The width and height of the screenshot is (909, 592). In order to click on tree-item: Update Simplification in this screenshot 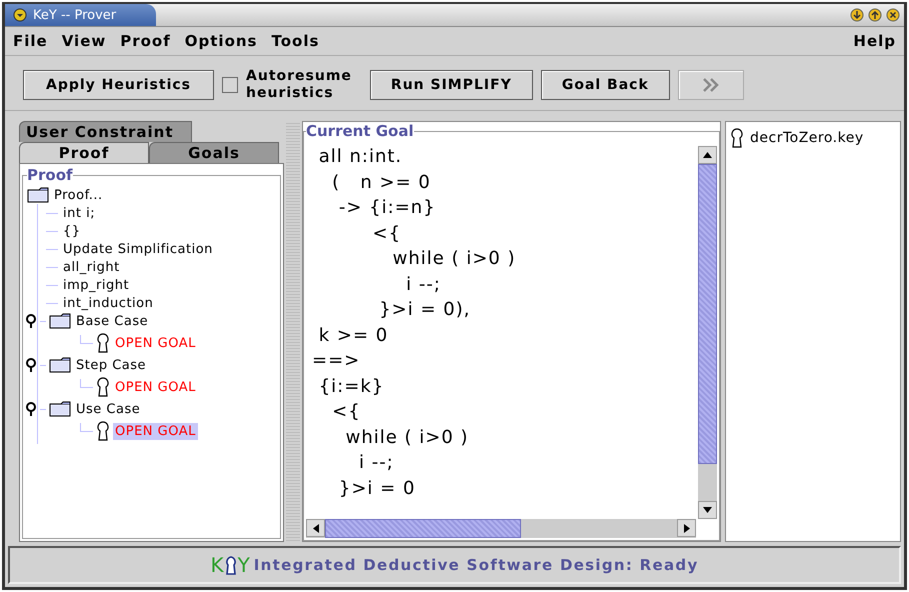, I will do `click(138, 249)`.